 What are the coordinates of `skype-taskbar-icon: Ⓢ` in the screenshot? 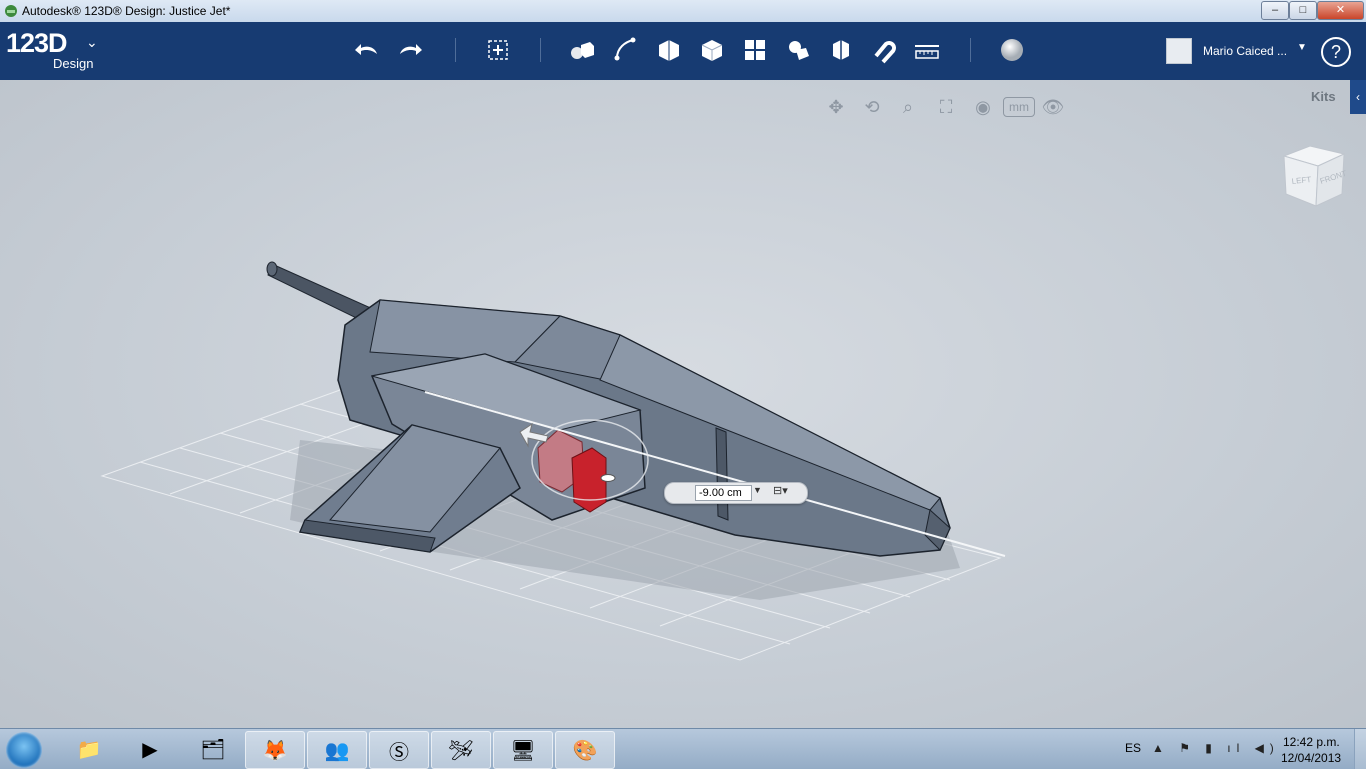 It's located at (399, 750).